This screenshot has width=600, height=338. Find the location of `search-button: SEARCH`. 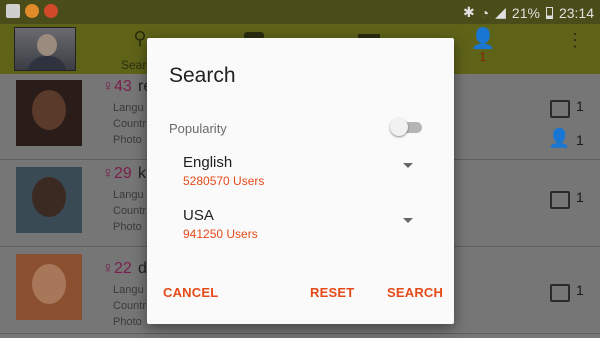

search-button: SEARCH is located at coordinates (415, 292).